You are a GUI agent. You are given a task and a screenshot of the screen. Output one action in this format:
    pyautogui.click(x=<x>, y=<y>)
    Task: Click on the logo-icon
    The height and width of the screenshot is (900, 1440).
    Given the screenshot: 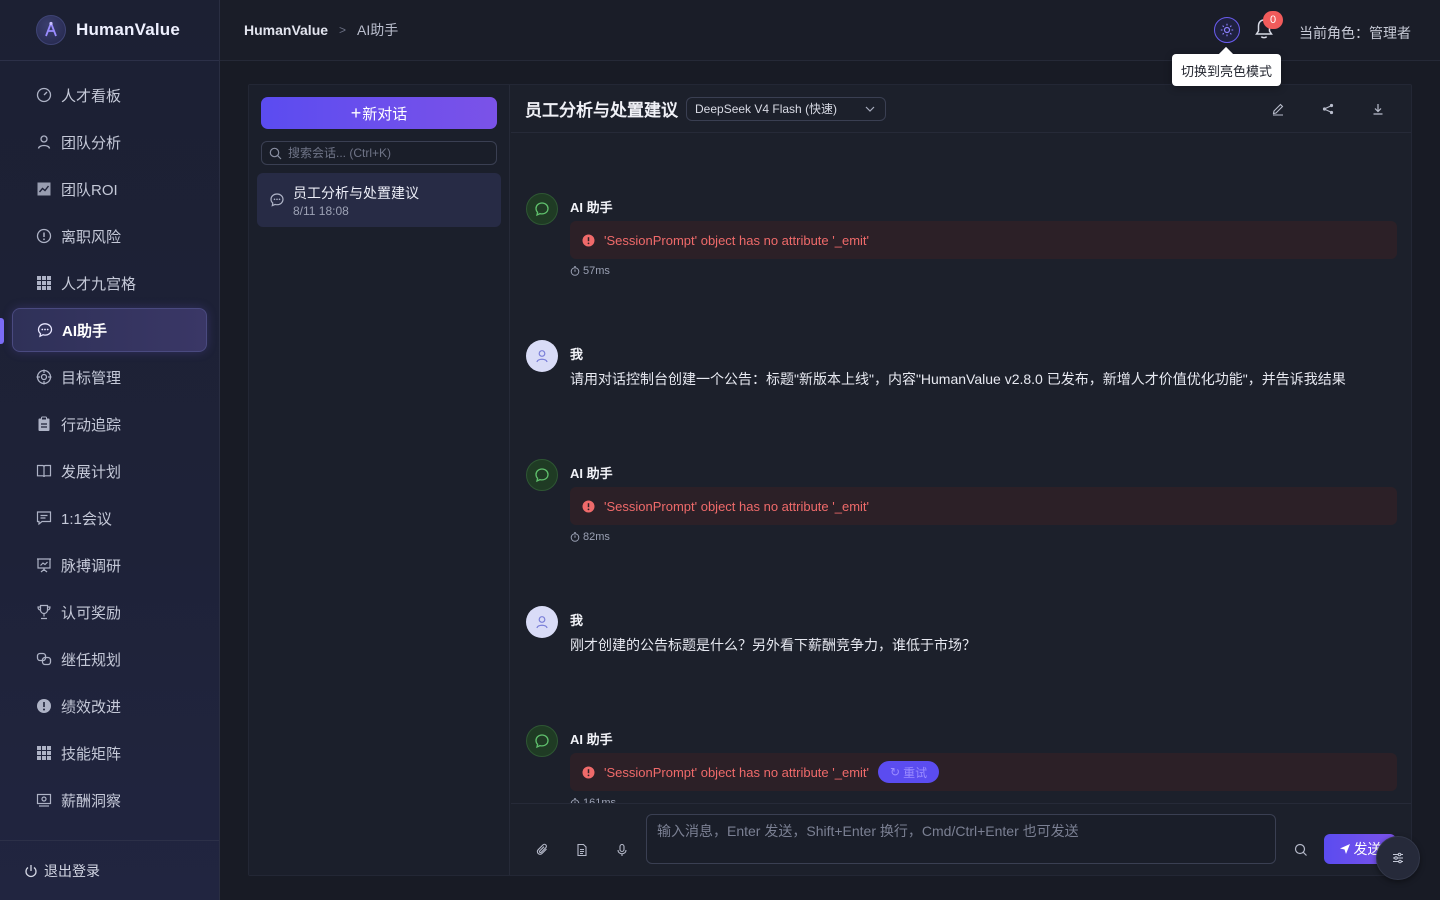 What is the action you would take?
    pyautogui.click(x=51, y=30)
    